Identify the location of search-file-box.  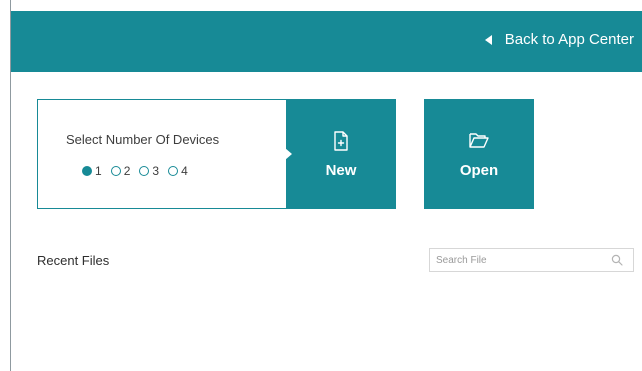
(531, 260).